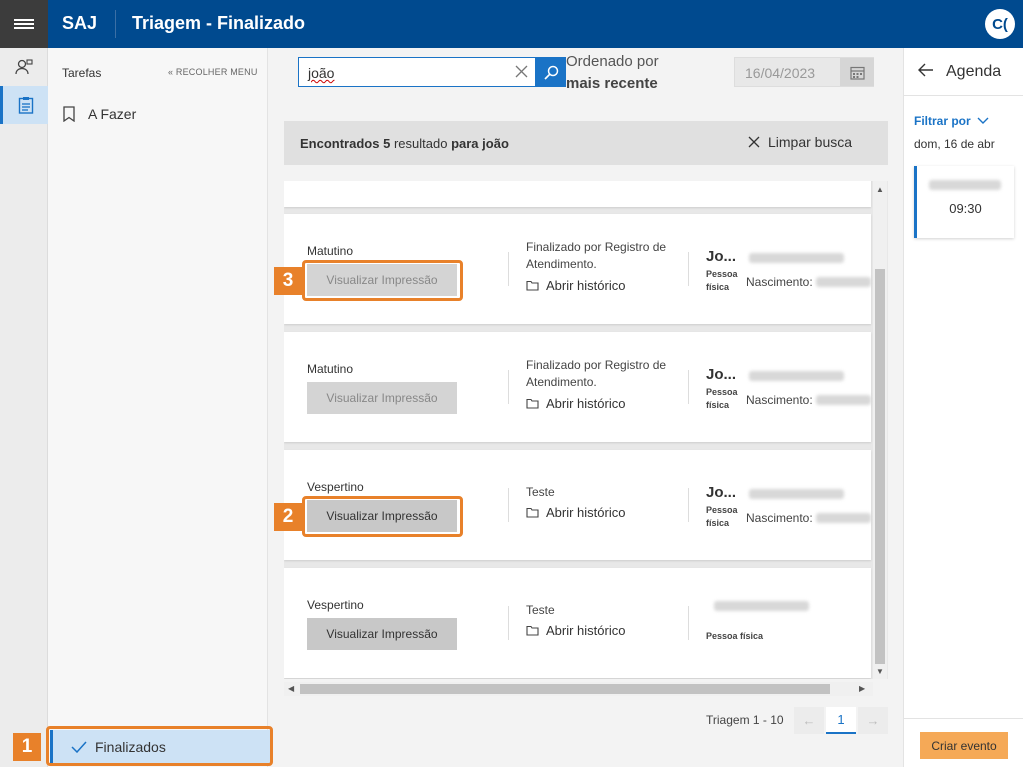  I want to click on order-label: Ordenado por, so click(612, 61).